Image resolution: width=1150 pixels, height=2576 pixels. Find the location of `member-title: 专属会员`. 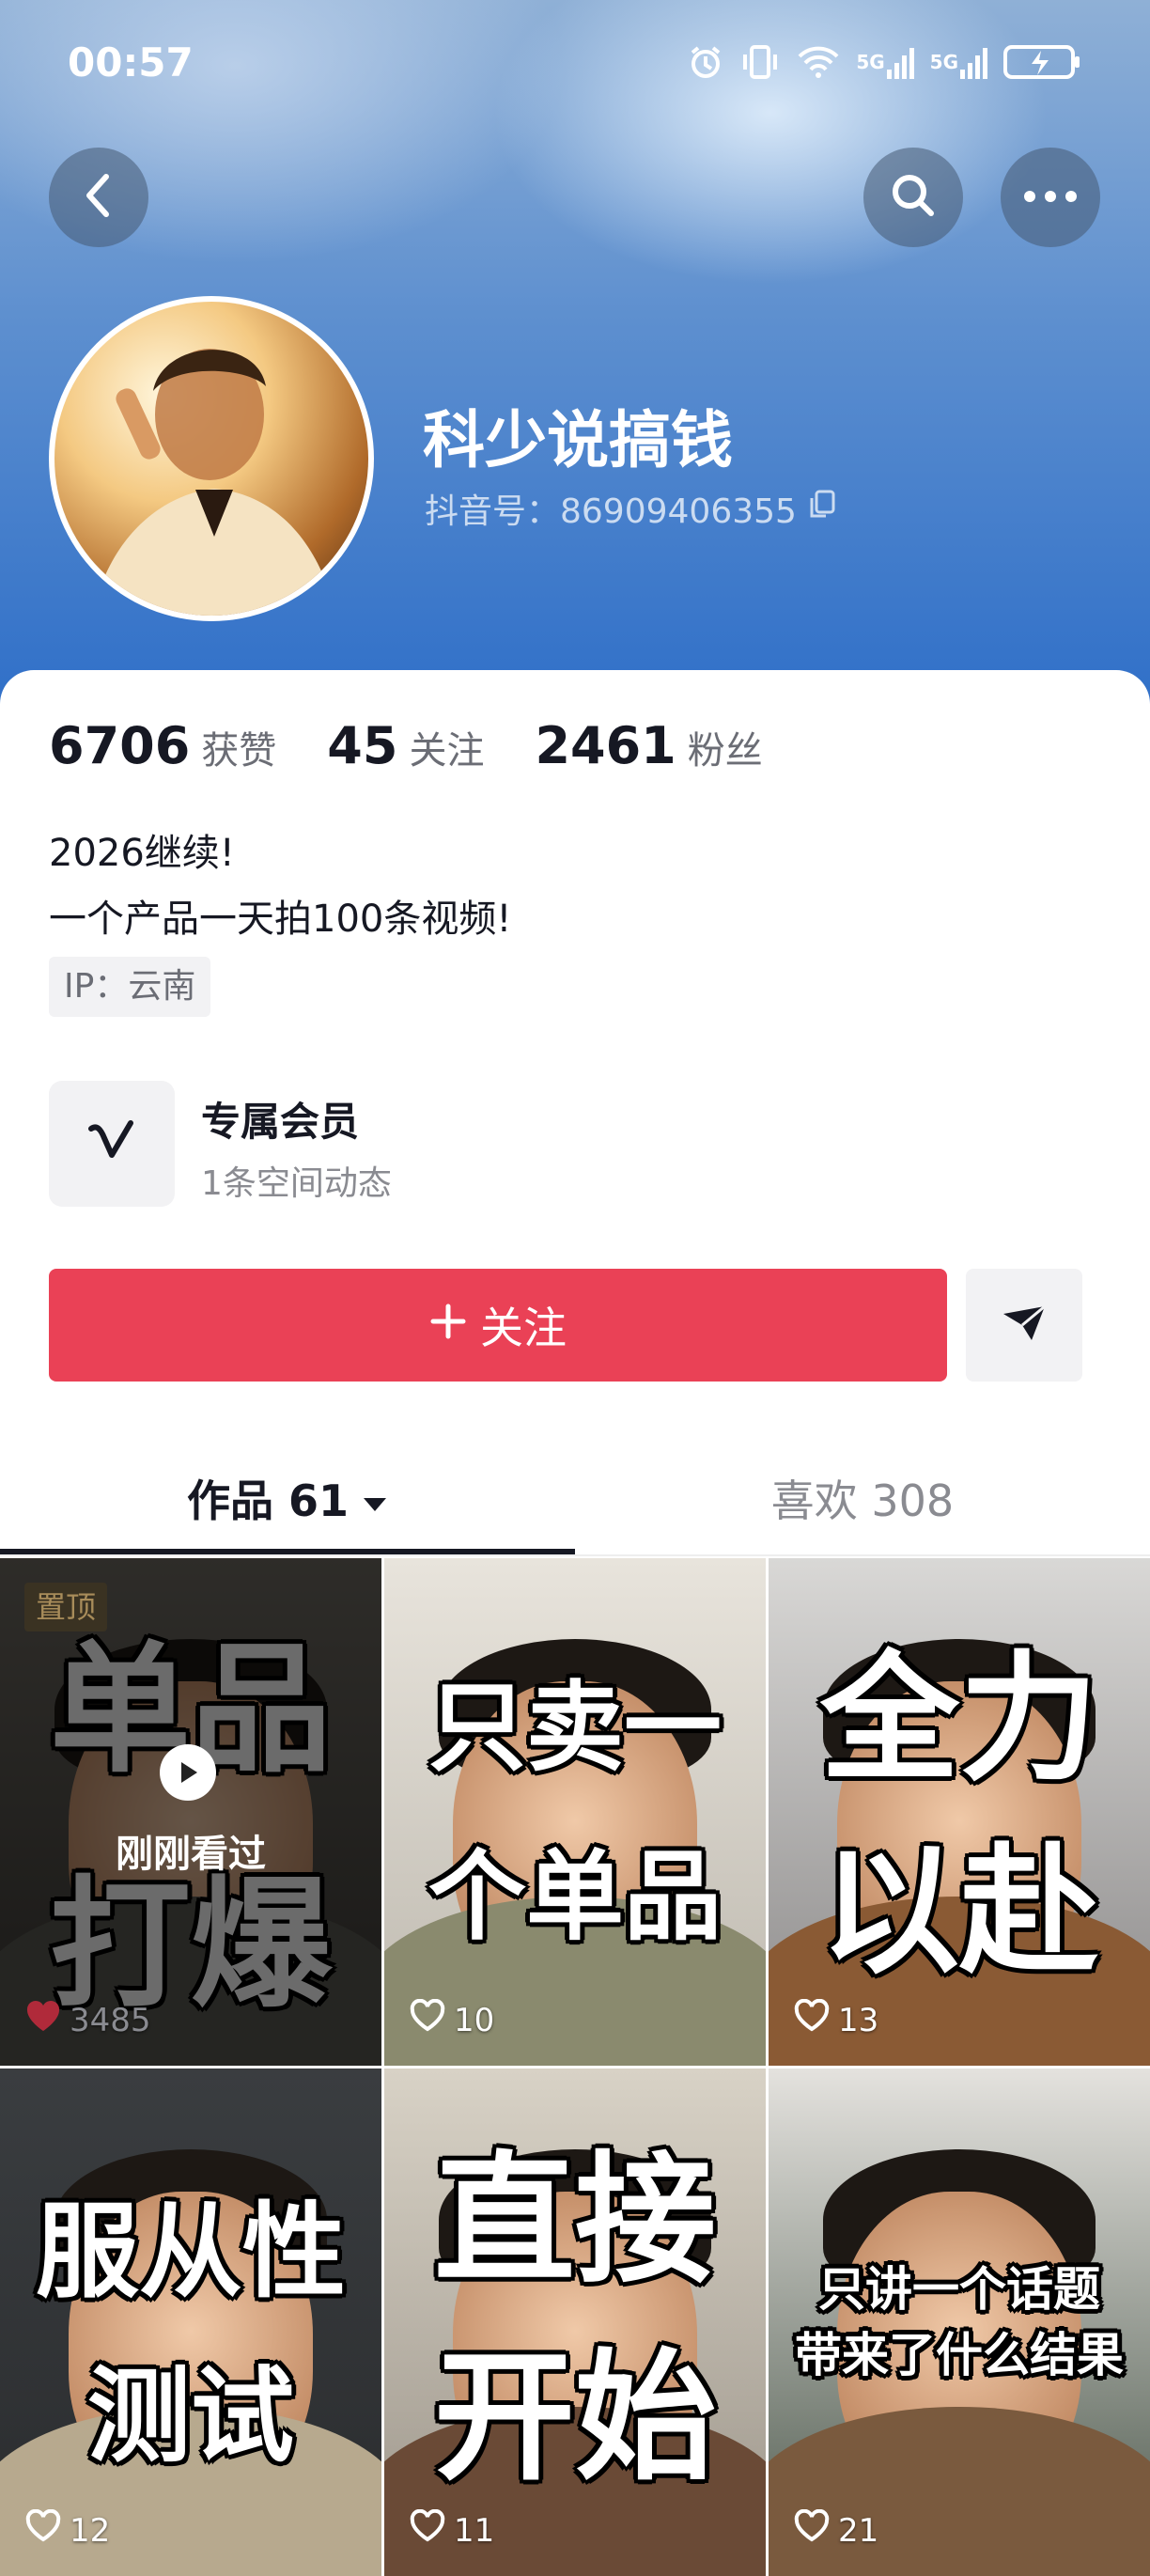

member-title: 专属会员 is located at coordinates (280, 1118).